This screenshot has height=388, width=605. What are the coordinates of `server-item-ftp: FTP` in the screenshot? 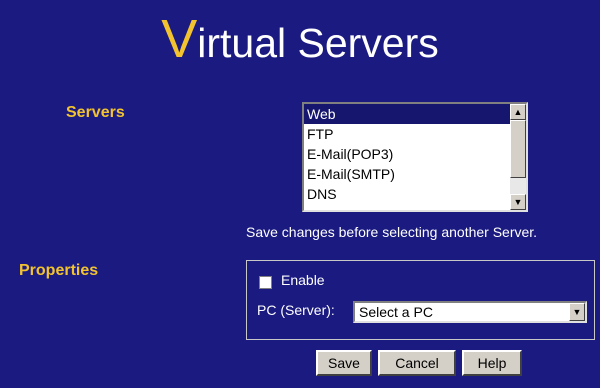 It's located at (407, 134).